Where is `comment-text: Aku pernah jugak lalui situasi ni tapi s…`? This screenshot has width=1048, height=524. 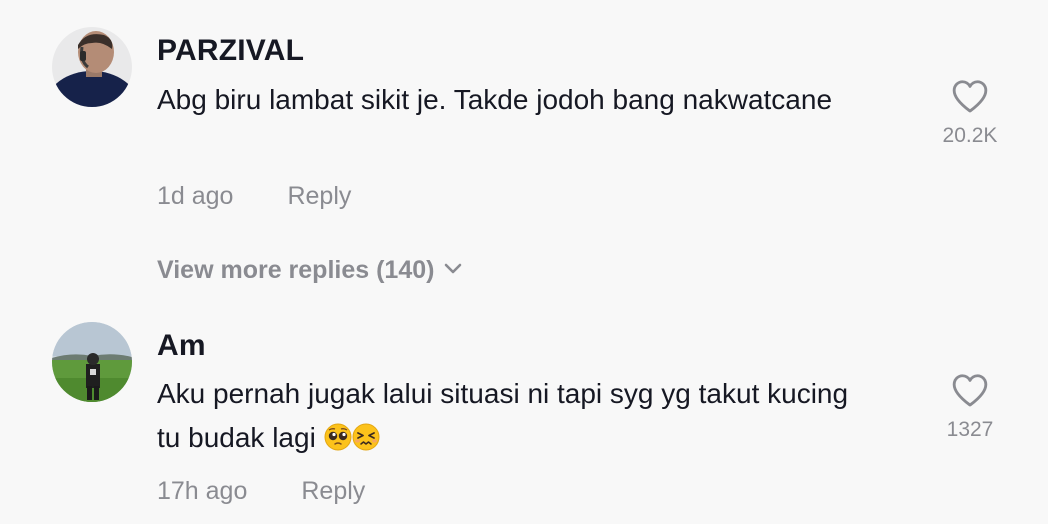 comment-text: Aku pernah jugak lalui situasi ni tapi s… is located at coordinates (517, 416).